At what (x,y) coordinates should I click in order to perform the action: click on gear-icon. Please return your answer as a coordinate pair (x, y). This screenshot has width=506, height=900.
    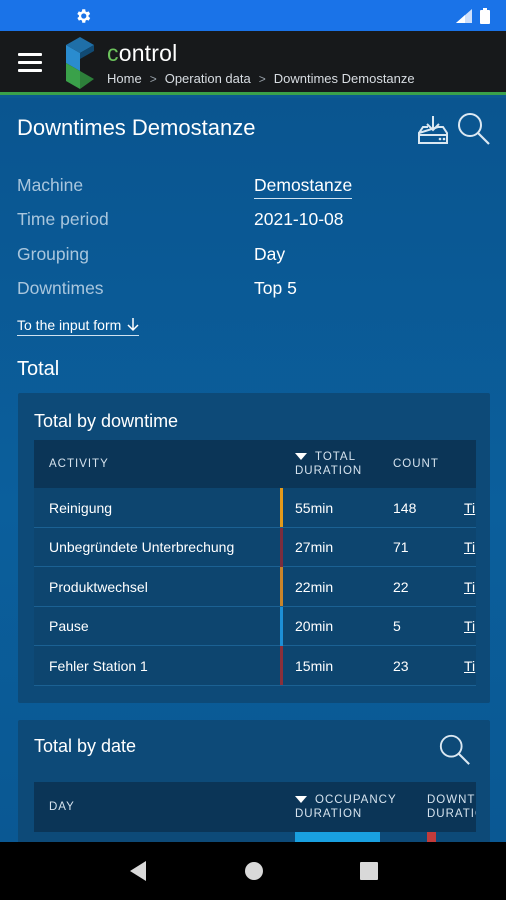
    Looking at the image, I should click on (84, 15).